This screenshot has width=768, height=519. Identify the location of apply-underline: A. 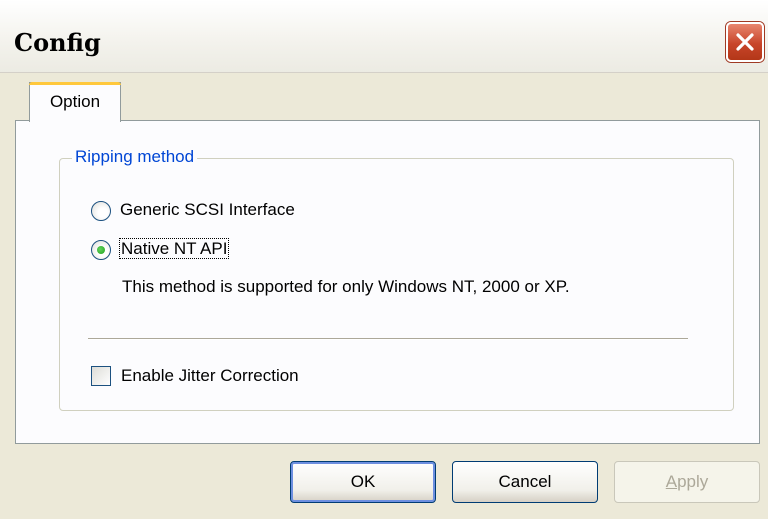
(671, 481).